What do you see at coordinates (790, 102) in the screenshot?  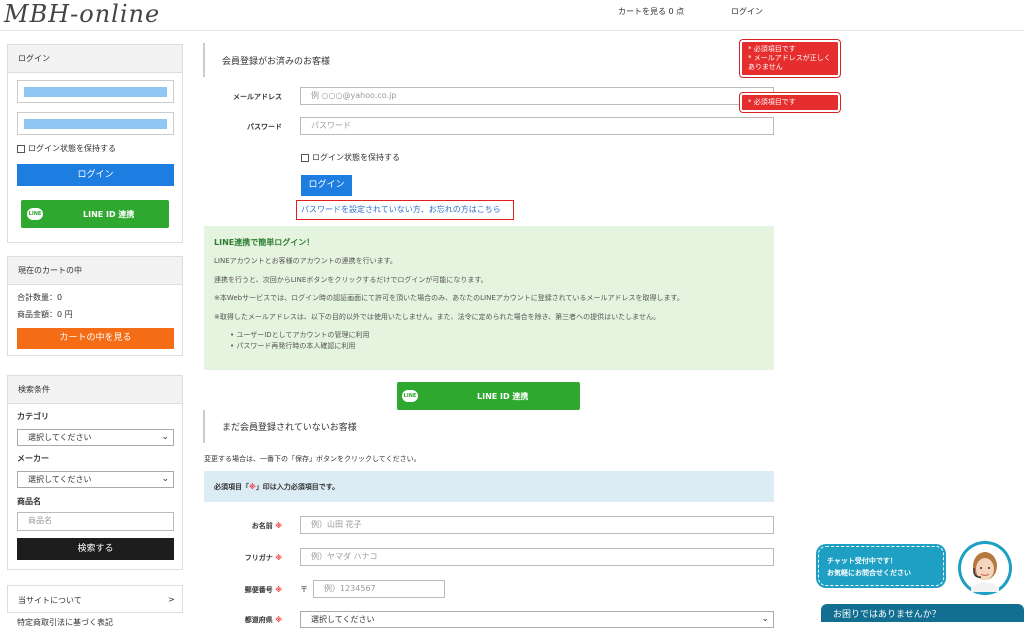 I see `password-error-tooltip: * 必須項目です` at bounding box center [790, 102].